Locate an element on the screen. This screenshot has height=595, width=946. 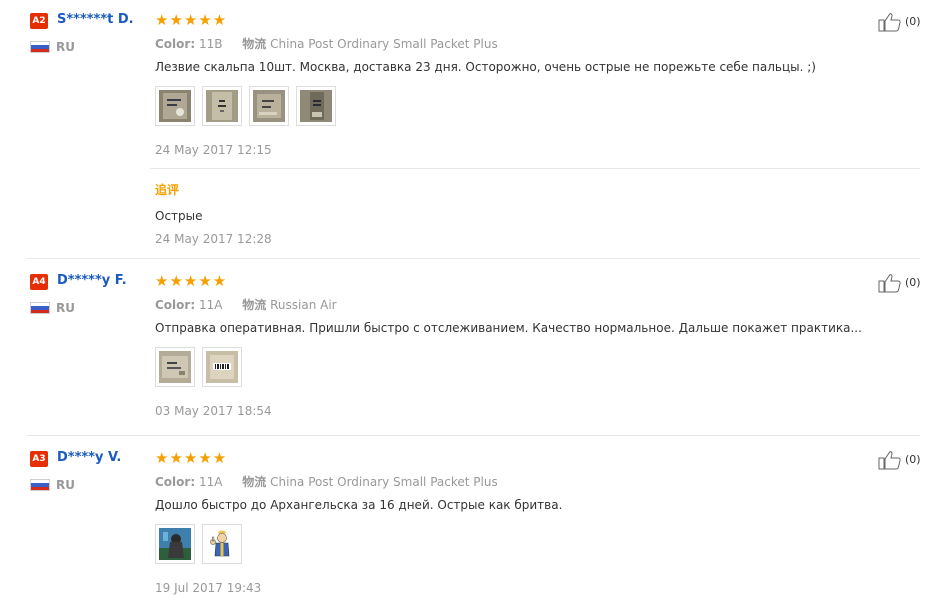
followup-label: 追评 is located at coordinates (167, 190).